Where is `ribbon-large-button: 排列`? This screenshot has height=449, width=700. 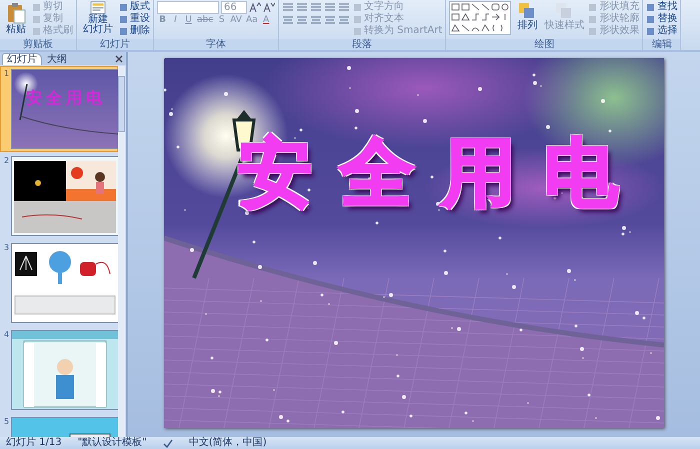
ribbon-large-button: 排列 is located at coordinates (527, 16).